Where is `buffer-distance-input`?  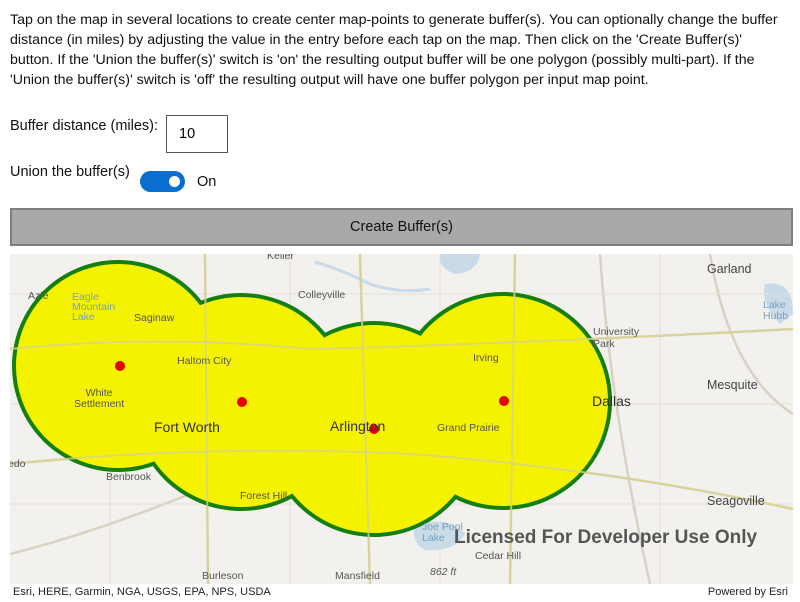
buffer-distance-input is located at coordinates (197, 134).